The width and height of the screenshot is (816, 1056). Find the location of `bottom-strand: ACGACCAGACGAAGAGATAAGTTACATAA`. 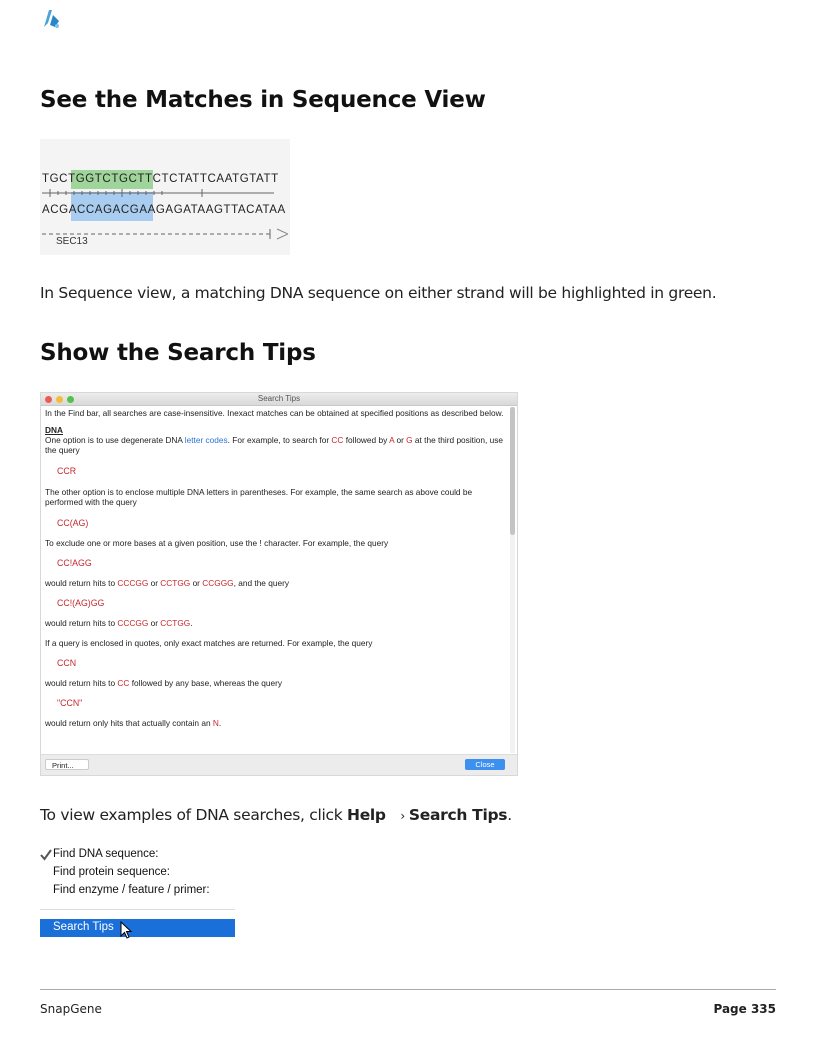

bottom-strand: ACGACCAGACGAAGAGATAAGTTACATAA is located at coordinates (164, 210).